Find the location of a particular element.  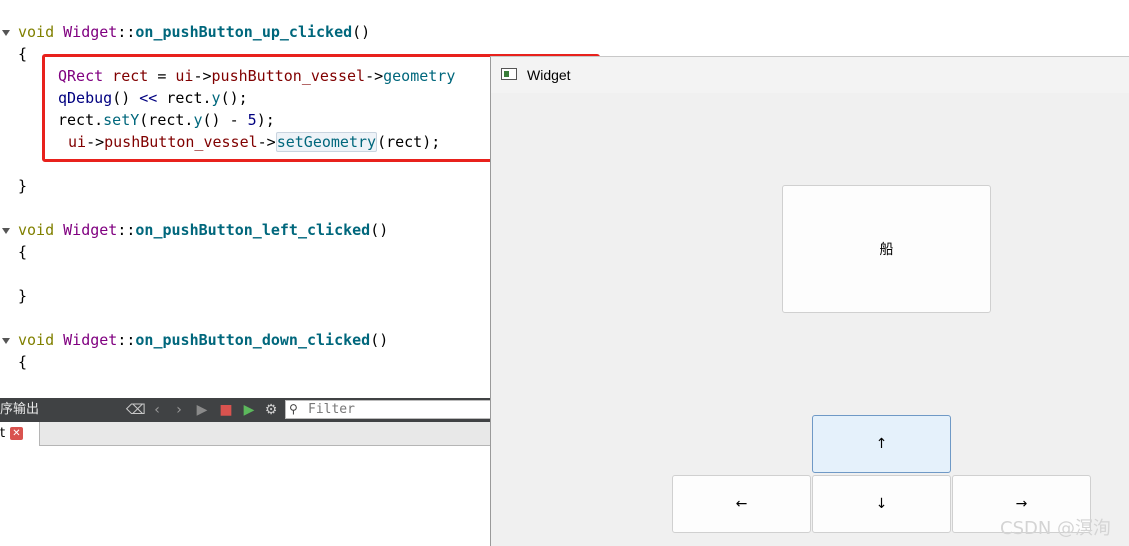

window-app-icon is located at coordinates (509, 74).